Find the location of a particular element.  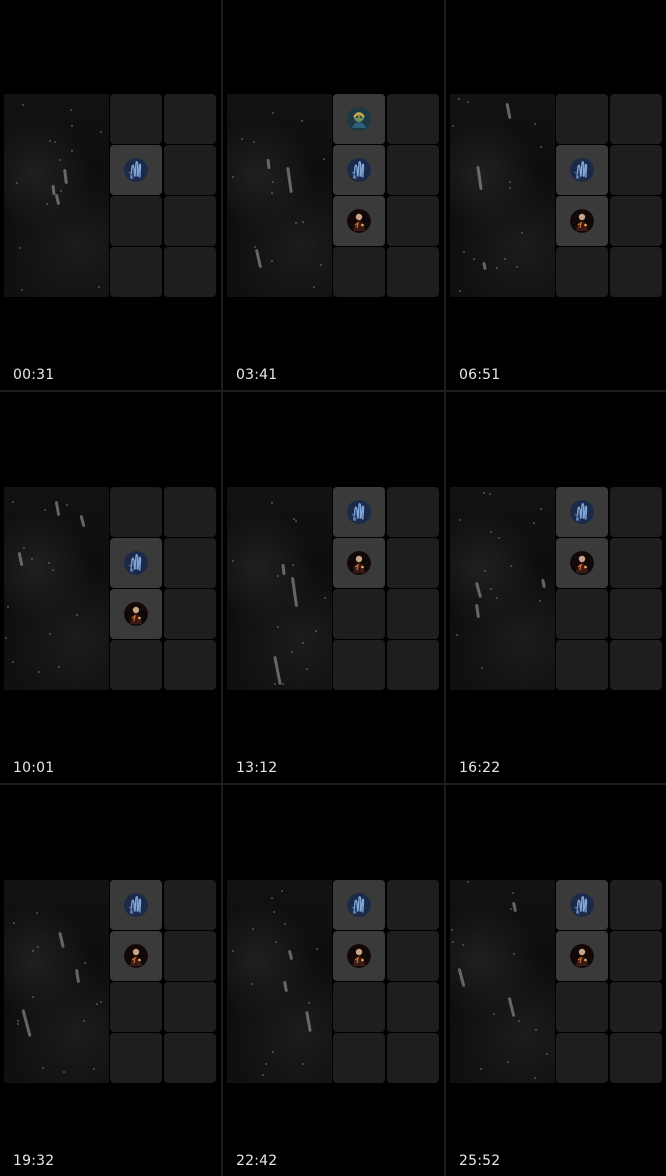

video-frame: 03:41 is located at coordinates (333, 195).